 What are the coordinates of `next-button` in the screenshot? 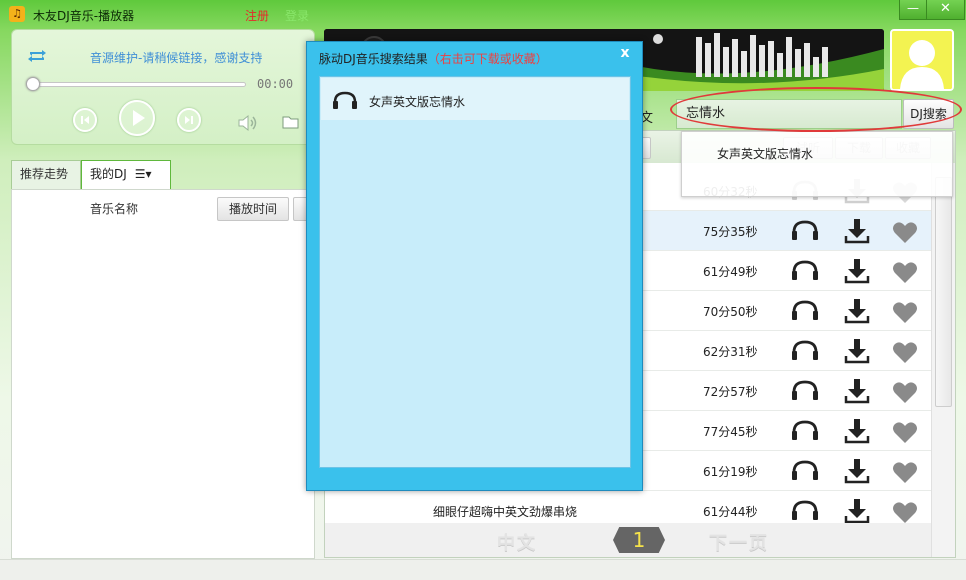 It's located at (189, 120).